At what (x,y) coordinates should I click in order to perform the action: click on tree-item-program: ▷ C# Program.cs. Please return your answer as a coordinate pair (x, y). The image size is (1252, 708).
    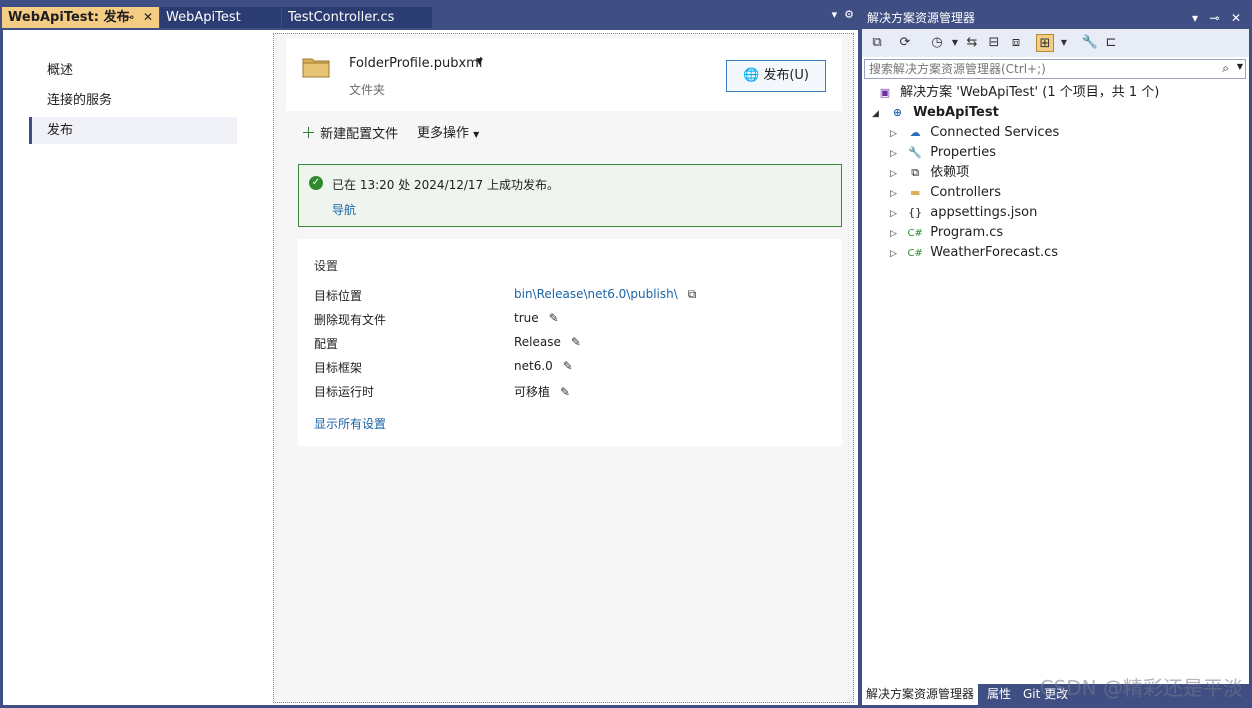
    Looking at the image, I should click on (946, 233).